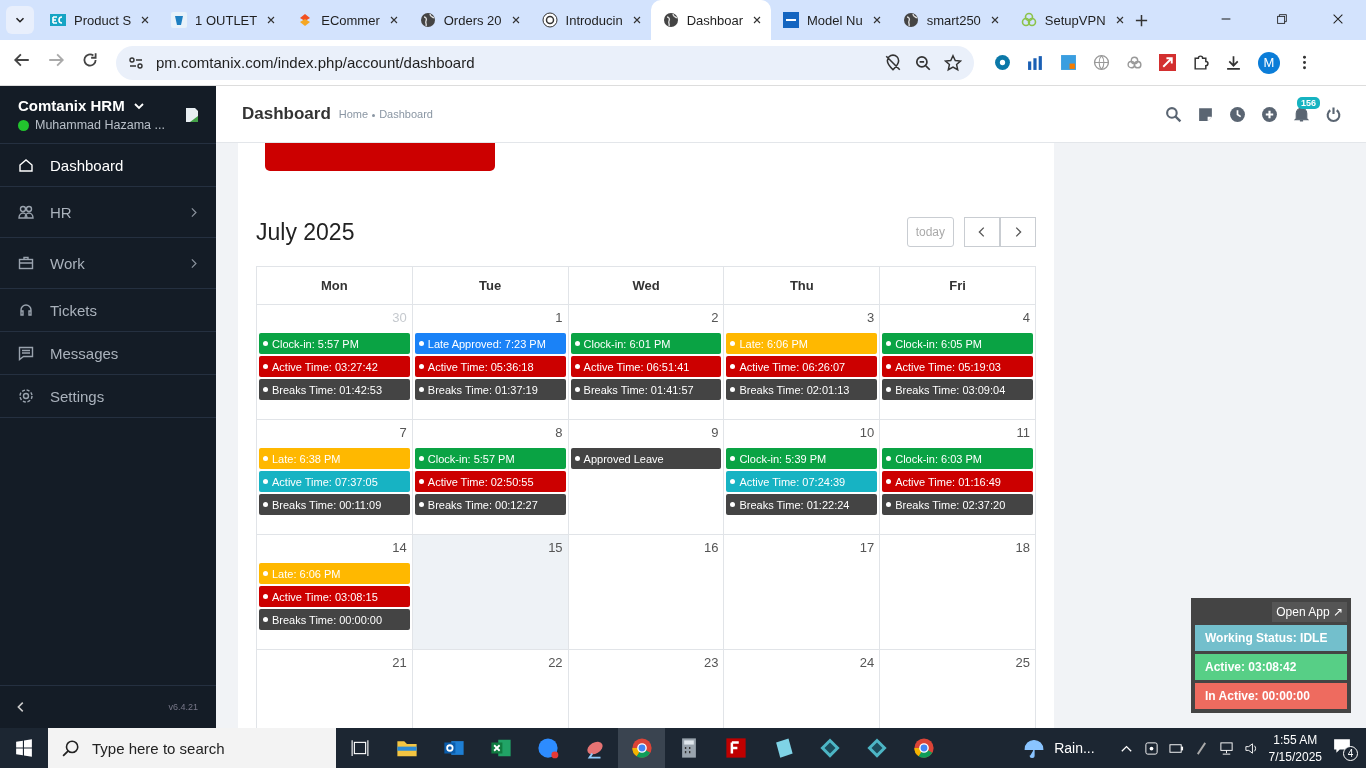 Image resolution: width=1366 pixels, height=768 pixels. Describe the element at coordinates (1205, 114) in the screenshot. I see `note-icon` at that location.